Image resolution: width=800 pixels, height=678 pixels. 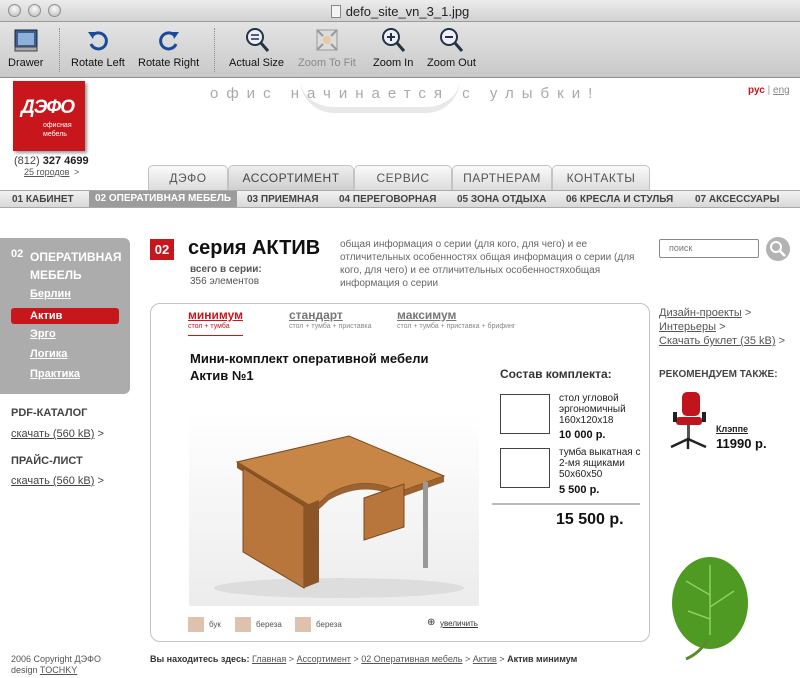 I want to click on drawer-label: Drawer, so click(x=26, y=63).